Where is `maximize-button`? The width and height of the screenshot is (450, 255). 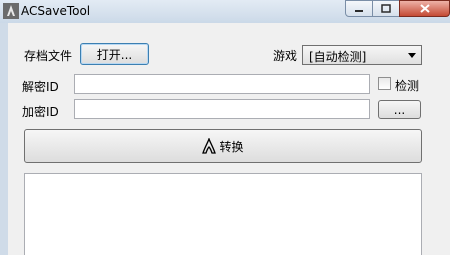 maximize-button is located at coordinates (386, 8).